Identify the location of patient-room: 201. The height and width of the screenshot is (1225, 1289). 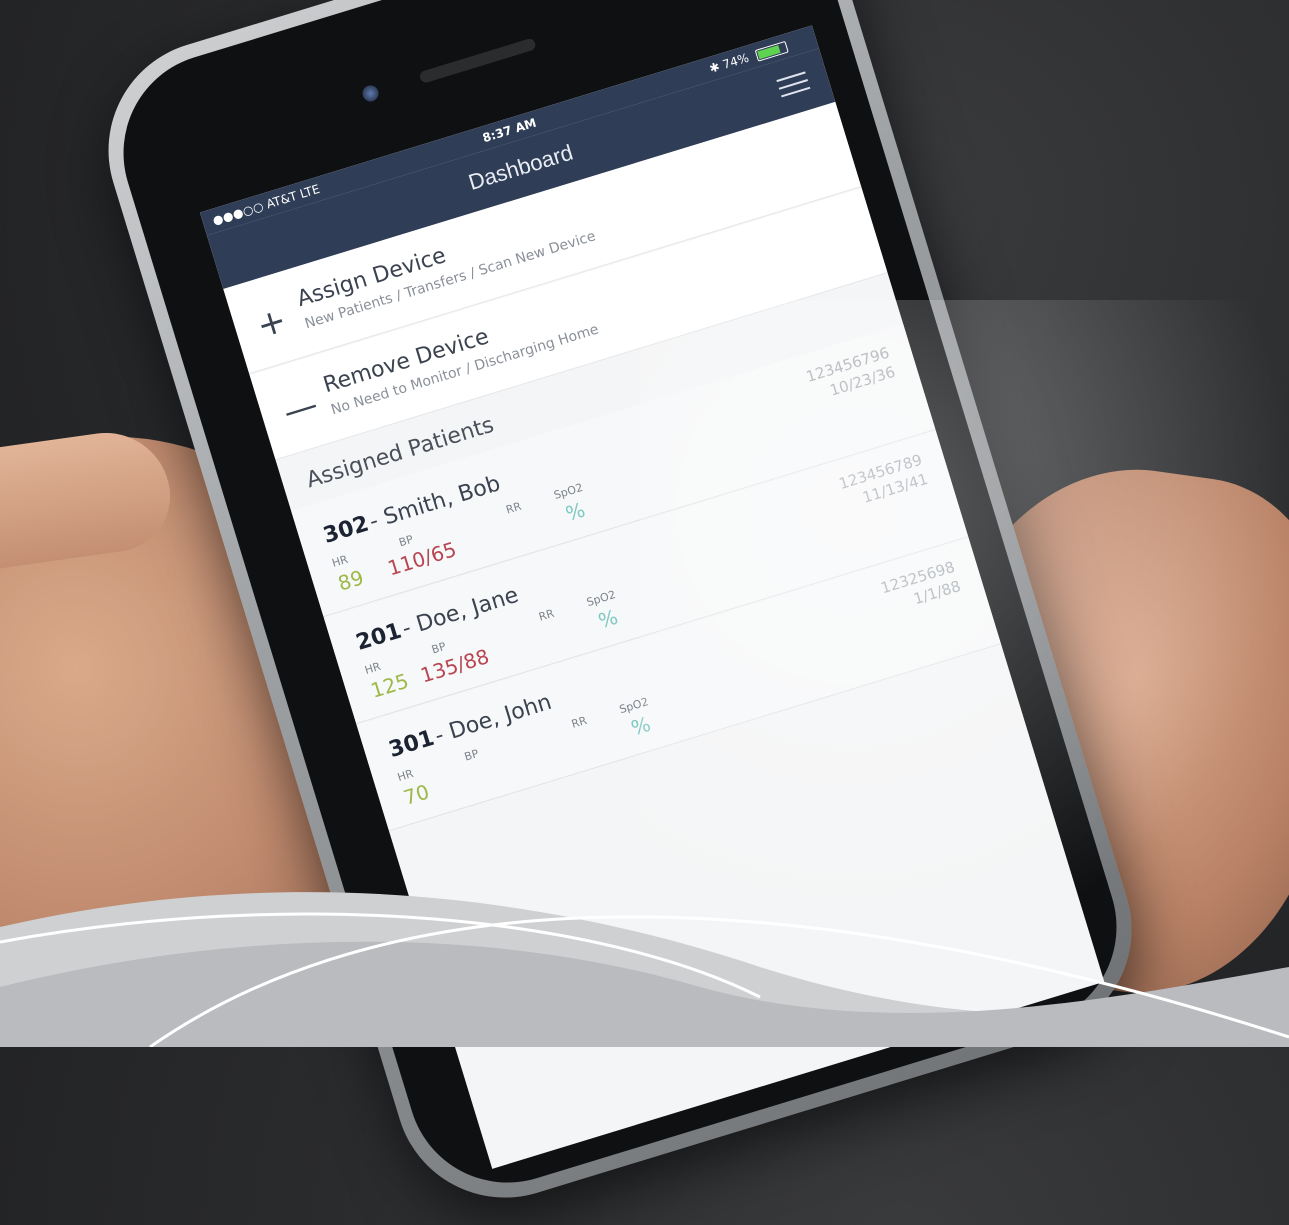
(379, 637).